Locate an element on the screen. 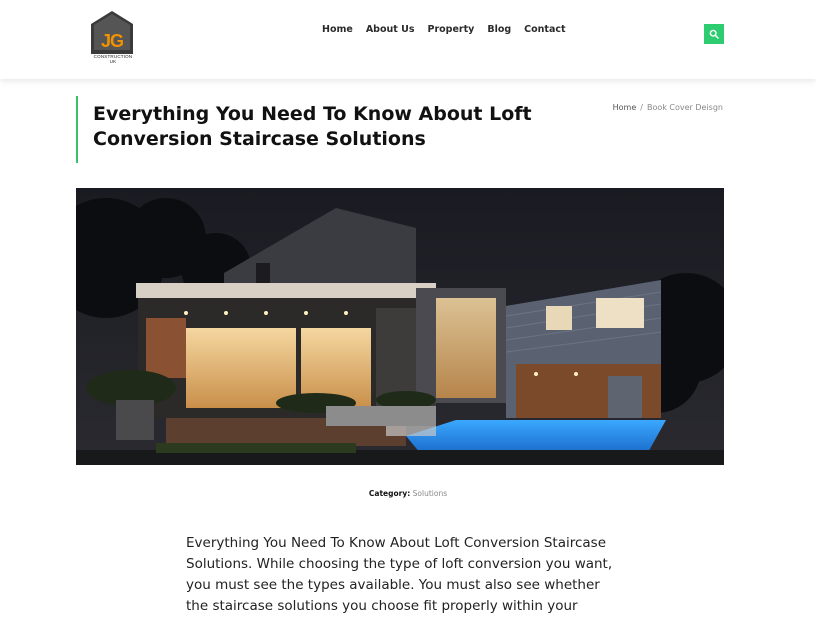  breadcrumb-current: Book Cover Deisgn is located at coordinates (684, 107).